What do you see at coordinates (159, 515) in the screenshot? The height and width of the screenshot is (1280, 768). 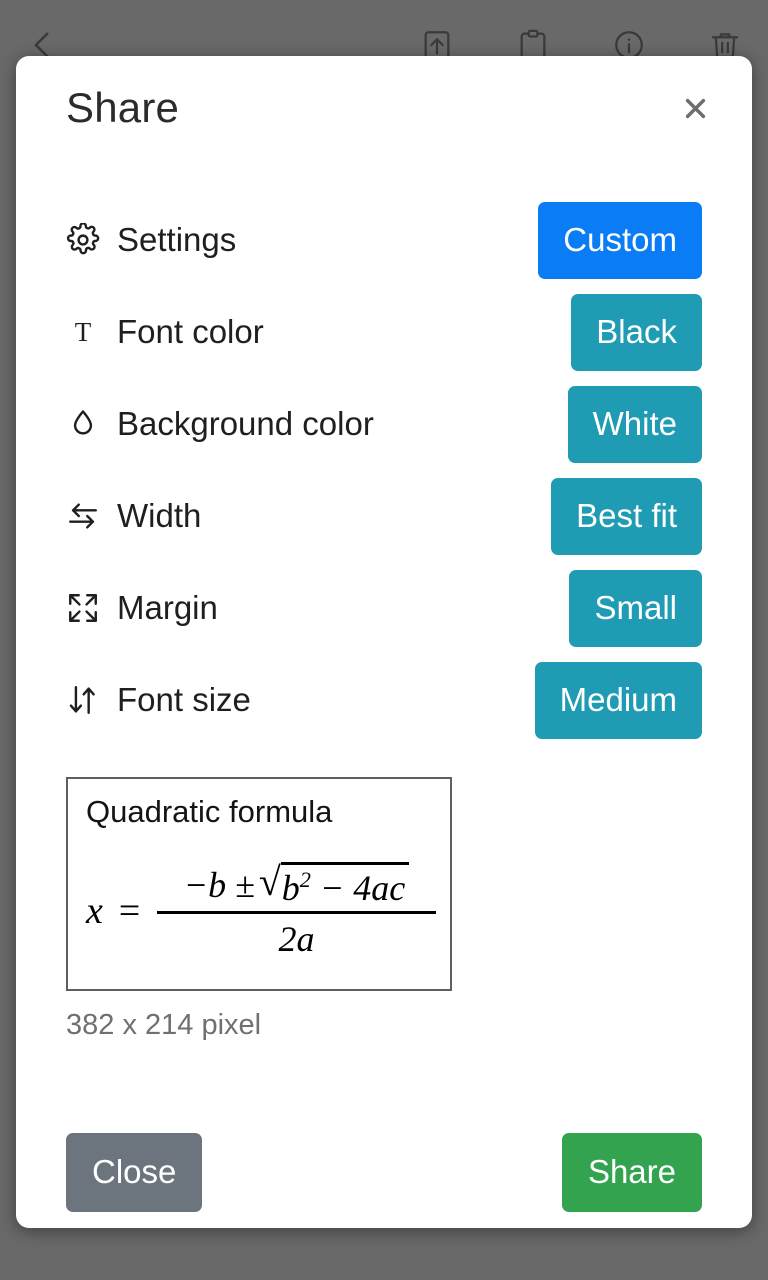 I see `setting-label-width: Width` at bounding box center [159, 515].